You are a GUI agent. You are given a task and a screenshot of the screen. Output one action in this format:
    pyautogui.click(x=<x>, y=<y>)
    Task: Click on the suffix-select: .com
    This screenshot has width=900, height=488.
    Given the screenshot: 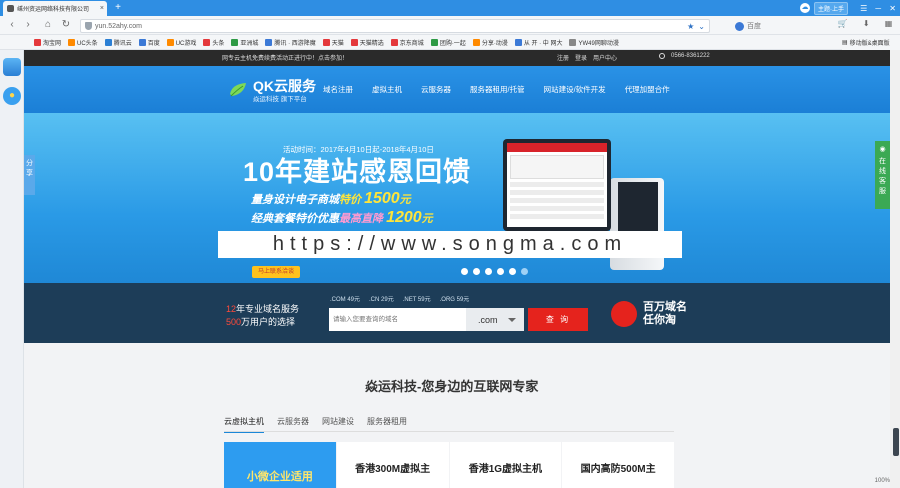 What is the action you would take?
    pyautogui.click(x=495, y=319)
    